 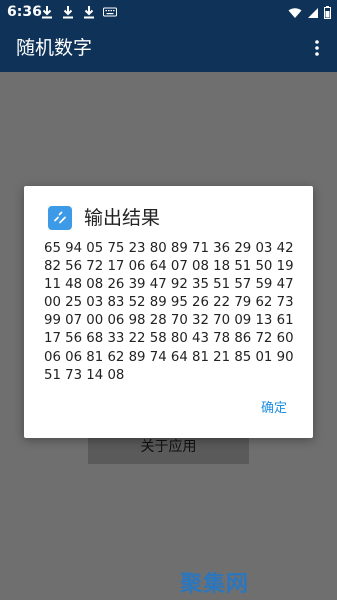 I want to click on status-time: 6:36, so click(x=24, y=12).